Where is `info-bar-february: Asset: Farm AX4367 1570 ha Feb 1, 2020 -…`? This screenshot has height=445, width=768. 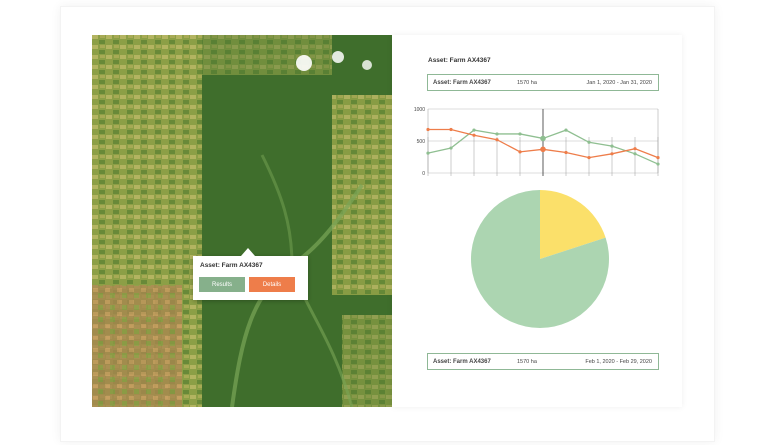
info-bar-february: Asset: Farm AX4367 1570 ha Feb 1, 2020 -… is located at coordinates (543, 361).